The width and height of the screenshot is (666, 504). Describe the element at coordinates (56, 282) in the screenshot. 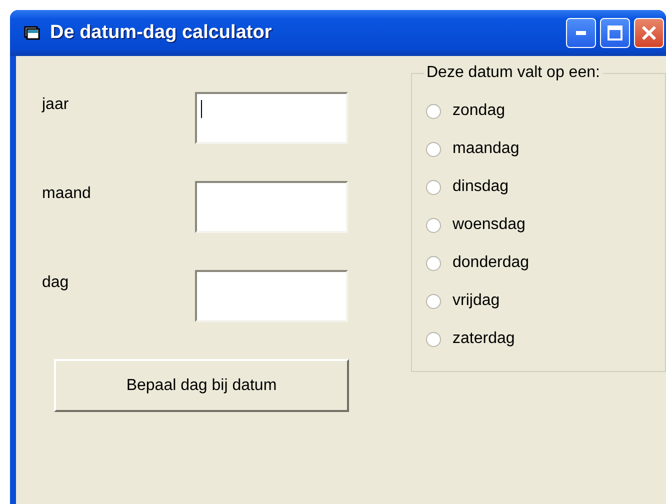

I see `field-label: dag` at that location.